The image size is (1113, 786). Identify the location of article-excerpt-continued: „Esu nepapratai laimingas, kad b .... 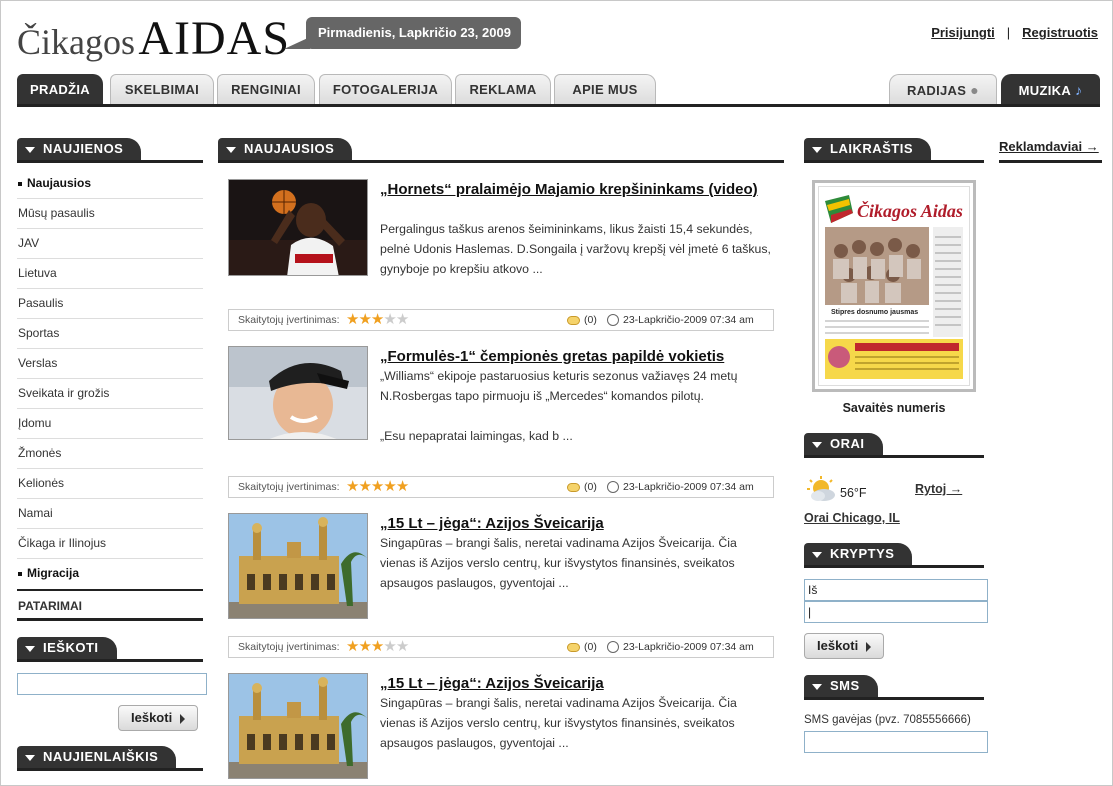
(476, 436).